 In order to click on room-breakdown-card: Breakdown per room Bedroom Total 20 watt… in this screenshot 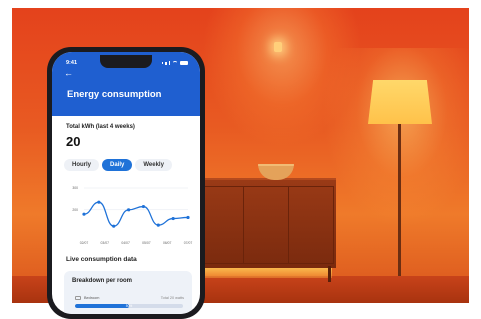, I will do `click(128, 292)`.